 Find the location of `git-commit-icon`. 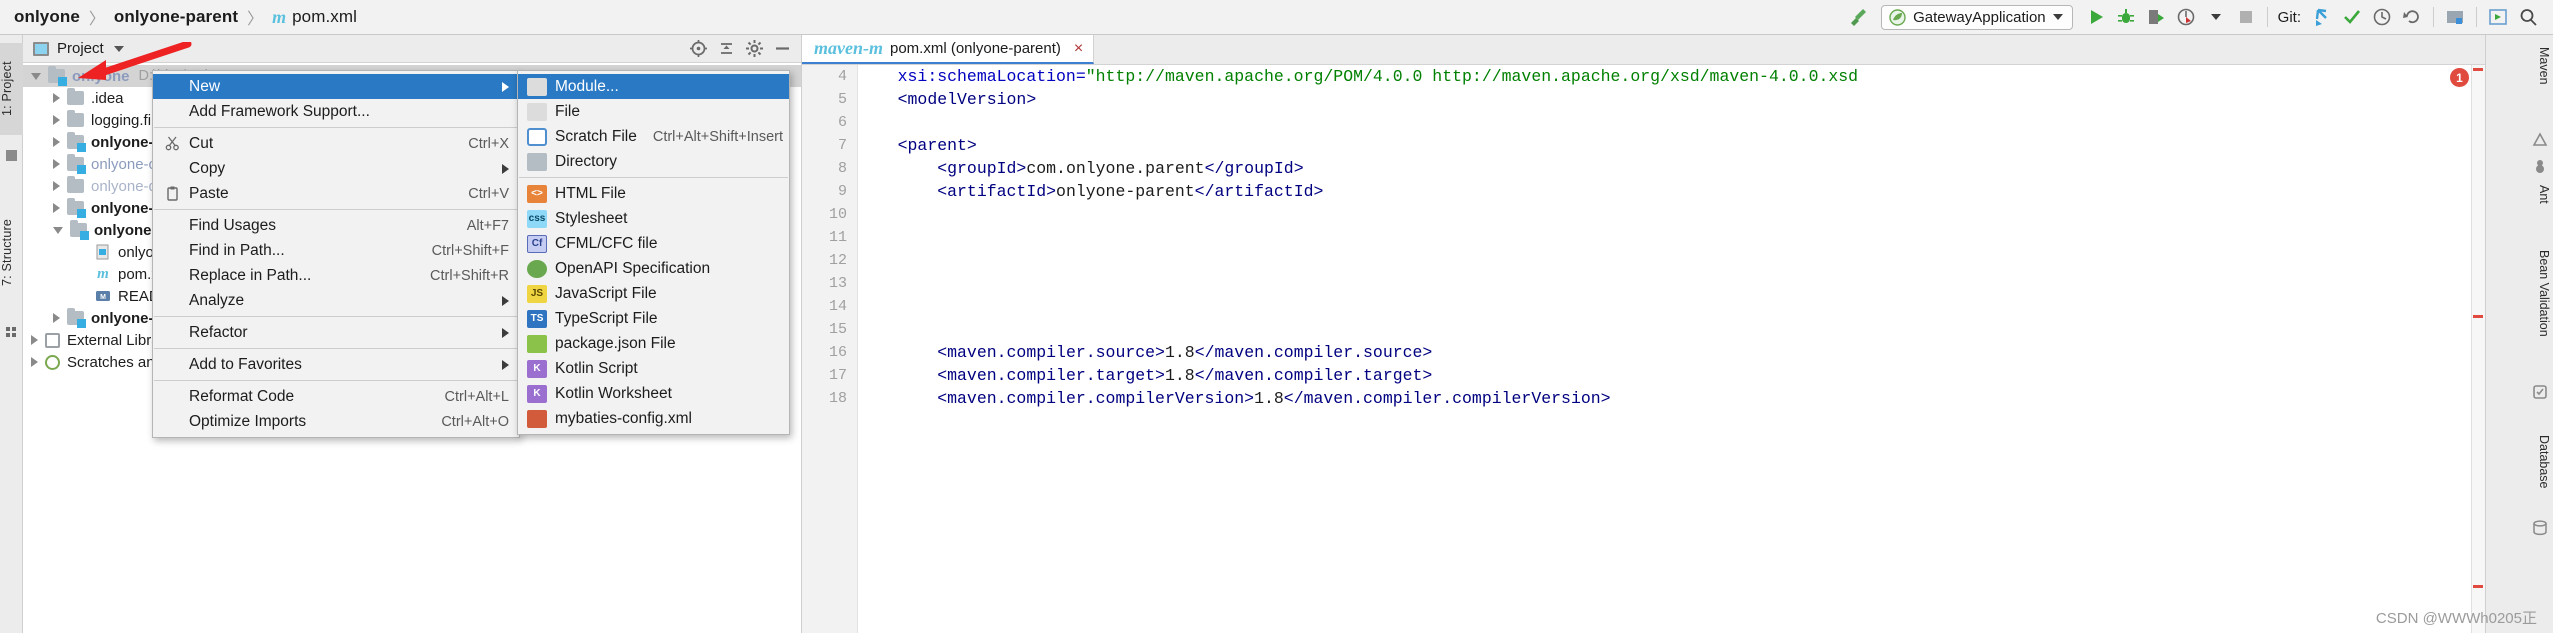

git-commit-icon is located at coordinates (2352, 17).